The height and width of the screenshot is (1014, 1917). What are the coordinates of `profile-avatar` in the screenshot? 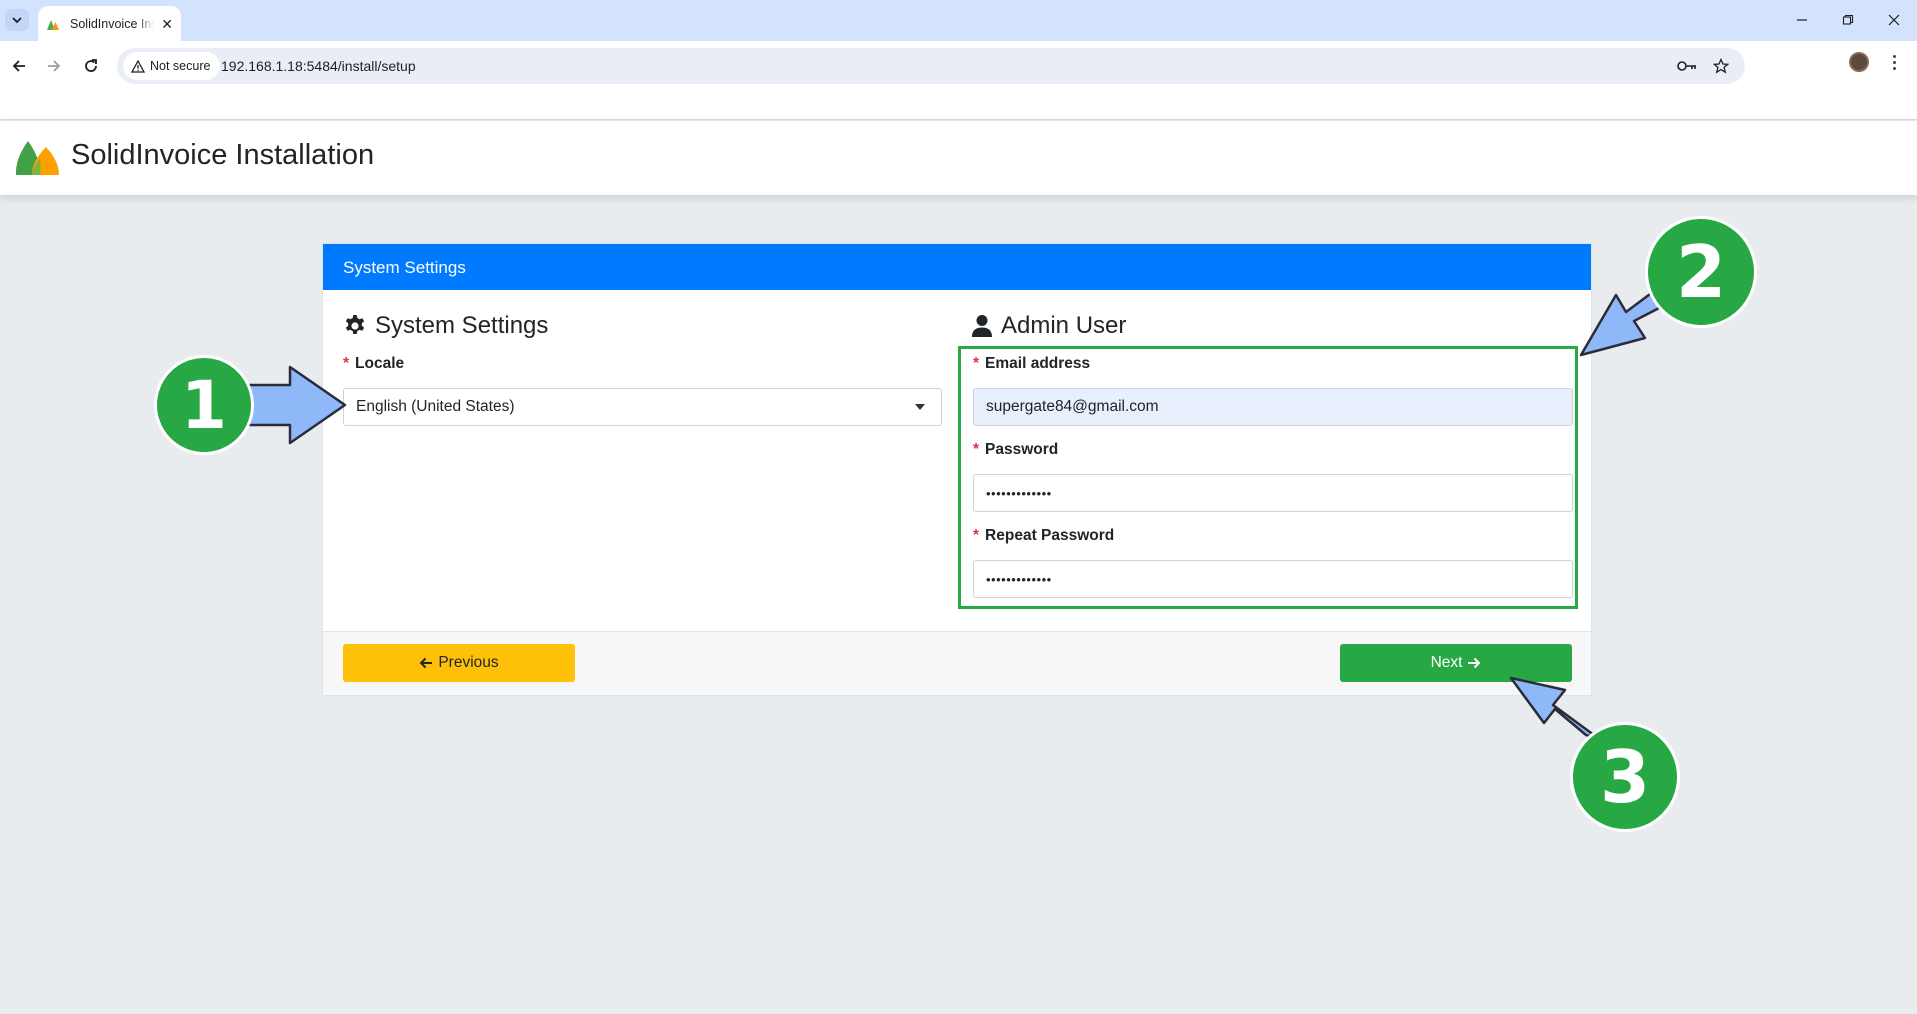 It's located at (1859, 62).